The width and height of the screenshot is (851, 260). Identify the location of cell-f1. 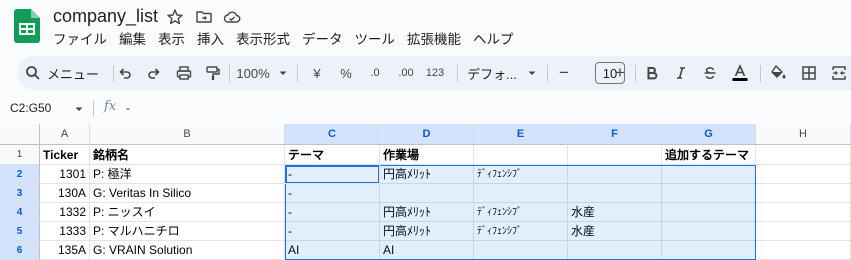
(615, 155).